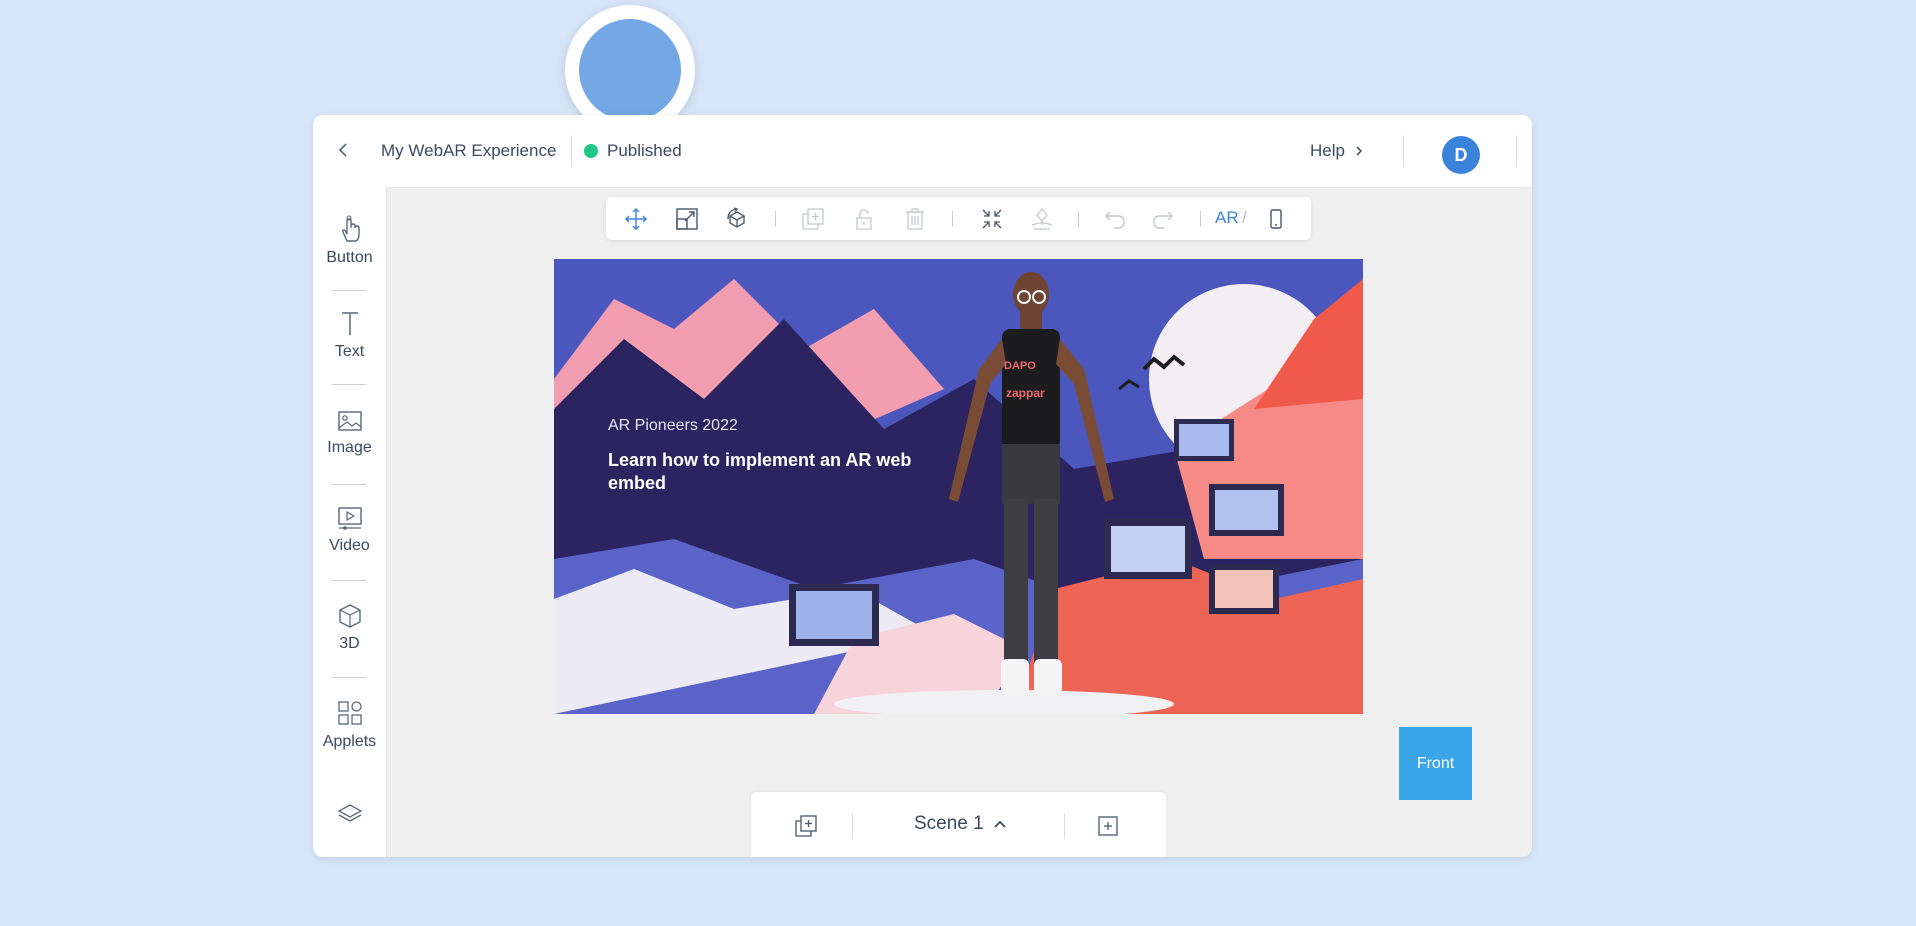 This screenshot has width=1916, height=926. I want to click on sidebar-item-3d: 3D, so click(349, 628).